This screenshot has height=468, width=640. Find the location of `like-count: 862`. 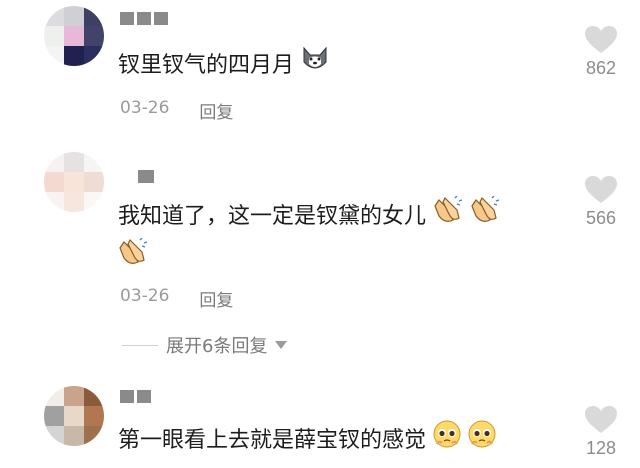

like-count: 862 is located at coordinates (601, 68).